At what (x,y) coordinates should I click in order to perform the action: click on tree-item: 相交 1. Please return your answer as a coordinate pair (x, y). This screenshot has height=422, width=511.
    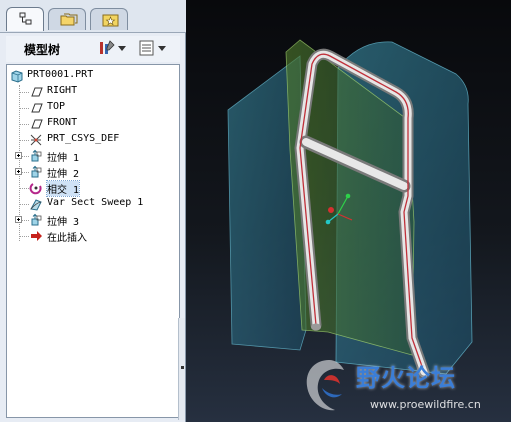
    Looking at the image, I should click on (93, 188).